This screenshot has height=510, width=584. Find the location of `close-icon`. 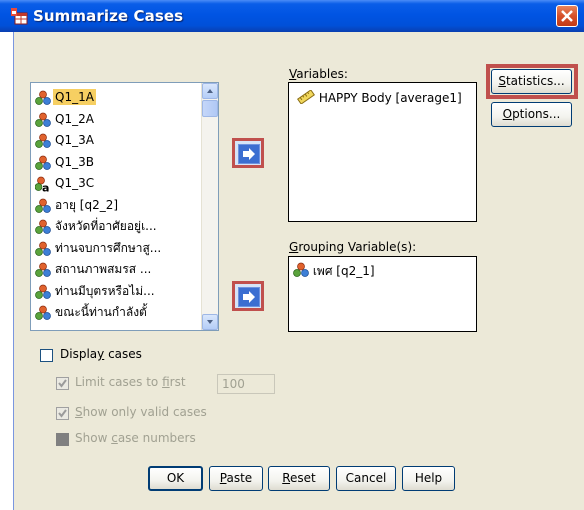

close-icon is located at coordinates (567, 16).